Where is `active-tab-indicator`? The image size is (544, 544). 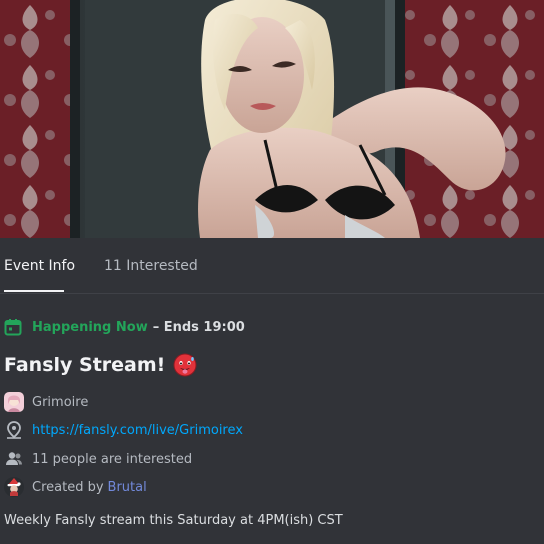 active-tab-indicator is located at coordinates (34, 291).